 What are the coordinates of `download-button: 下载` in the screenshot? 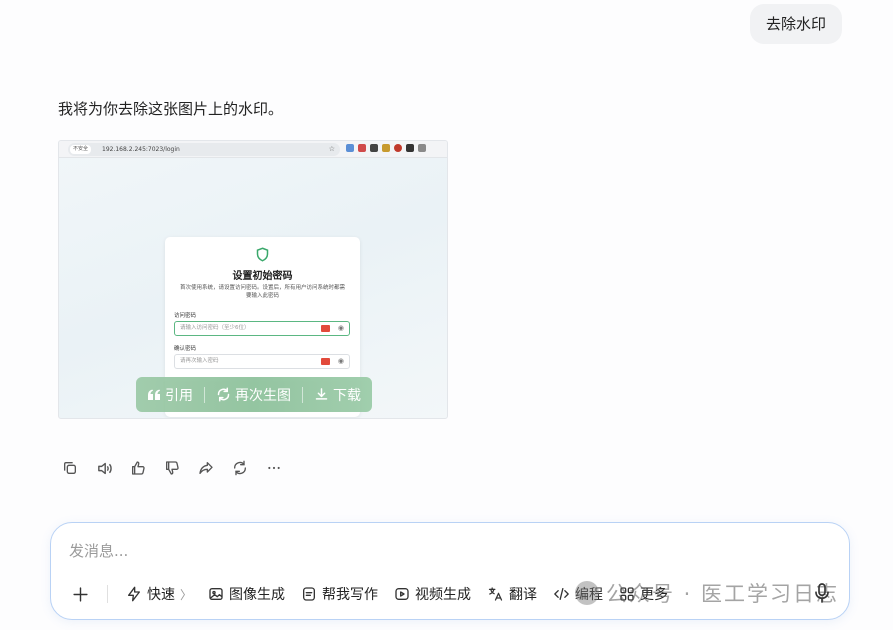 It's located at (337, 394).